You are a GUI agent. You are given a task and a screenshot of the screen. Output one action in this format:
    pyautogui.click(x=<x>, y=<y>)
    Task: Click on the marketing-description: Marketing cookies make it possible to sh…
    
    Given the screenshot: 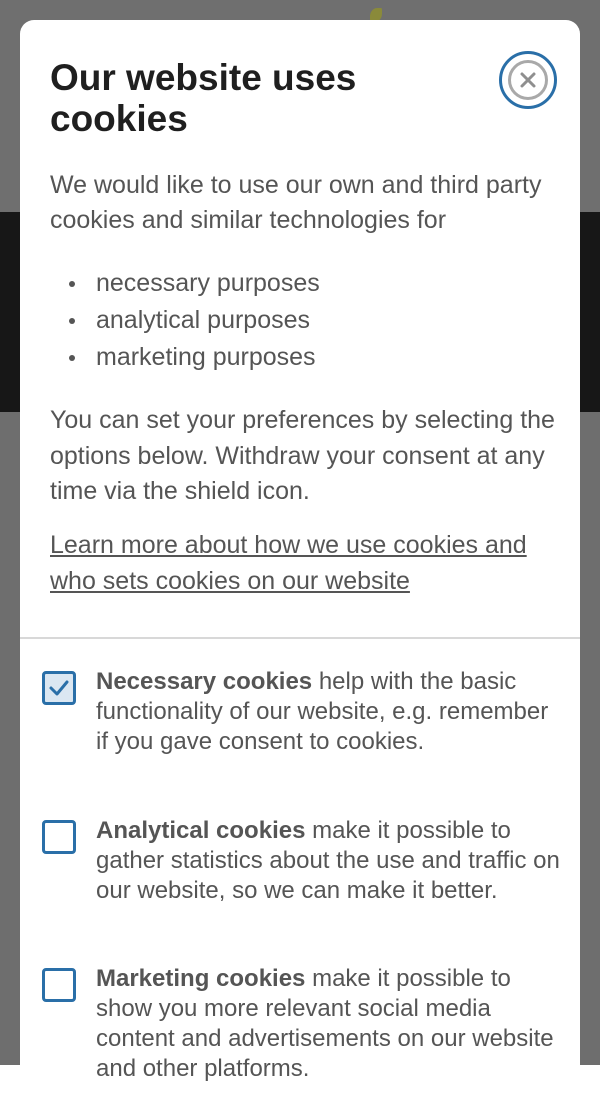 What is the action you would take?
    pyautogui.click(x=331, y=1024)
    